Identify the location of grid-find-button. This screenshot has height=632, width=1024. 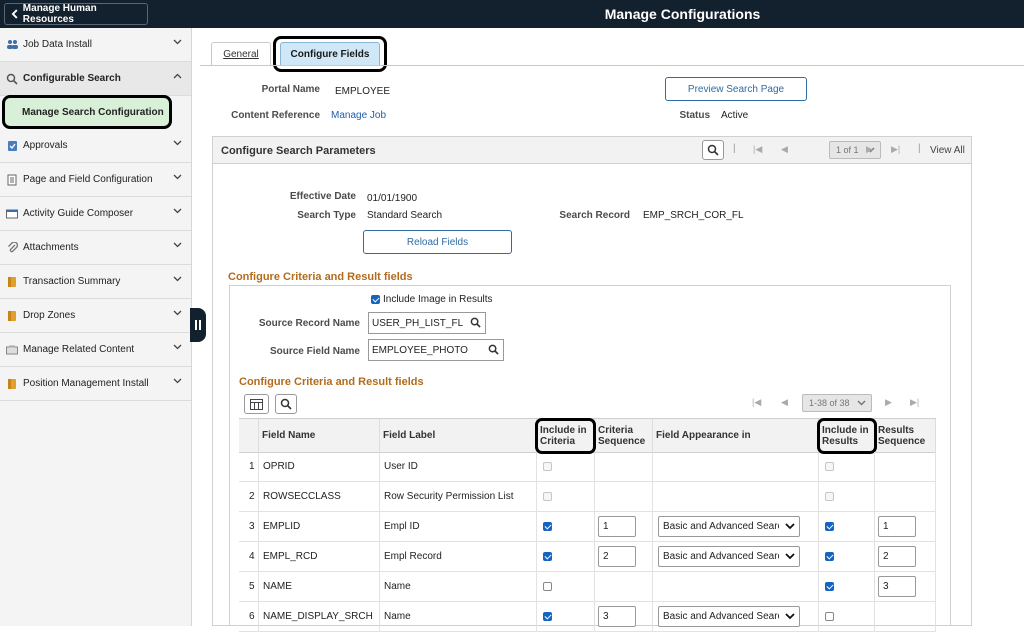
(286, 404).